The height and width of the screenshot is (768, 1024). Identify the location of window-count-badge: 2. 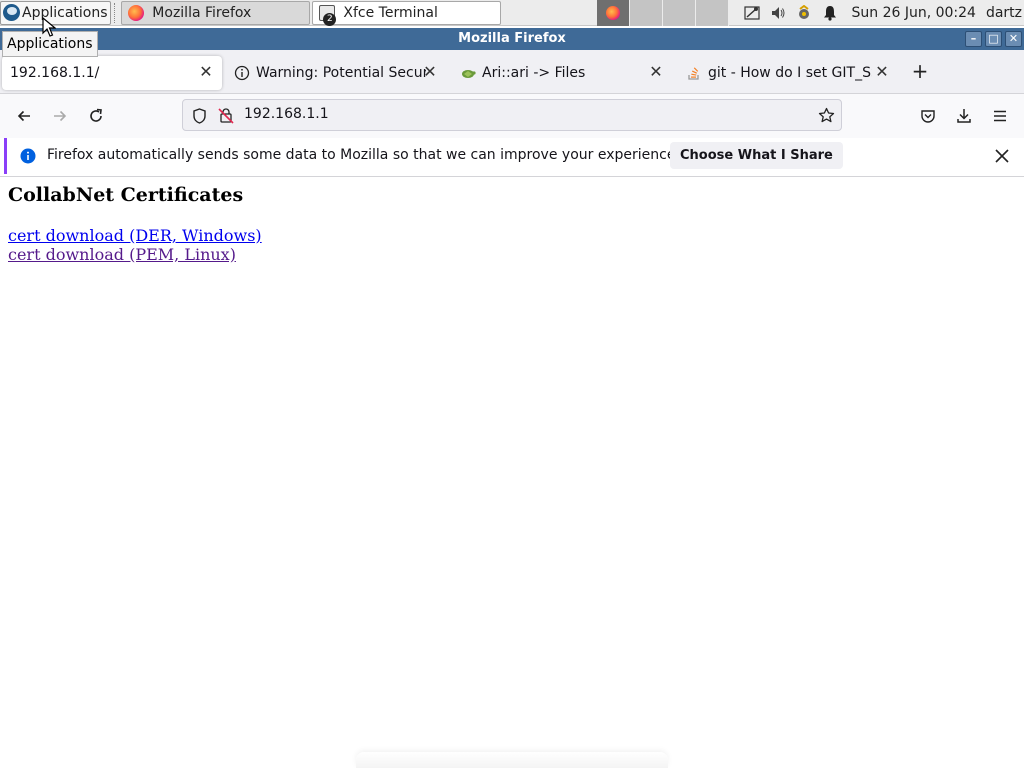
(330, 19).